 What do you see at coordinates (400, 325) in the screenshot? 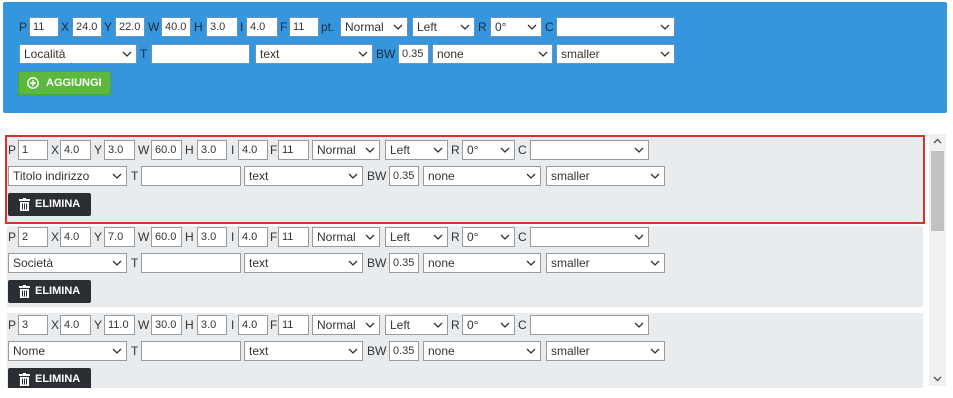
I see `align-select-value: Left` at bounding box center [400, 325].